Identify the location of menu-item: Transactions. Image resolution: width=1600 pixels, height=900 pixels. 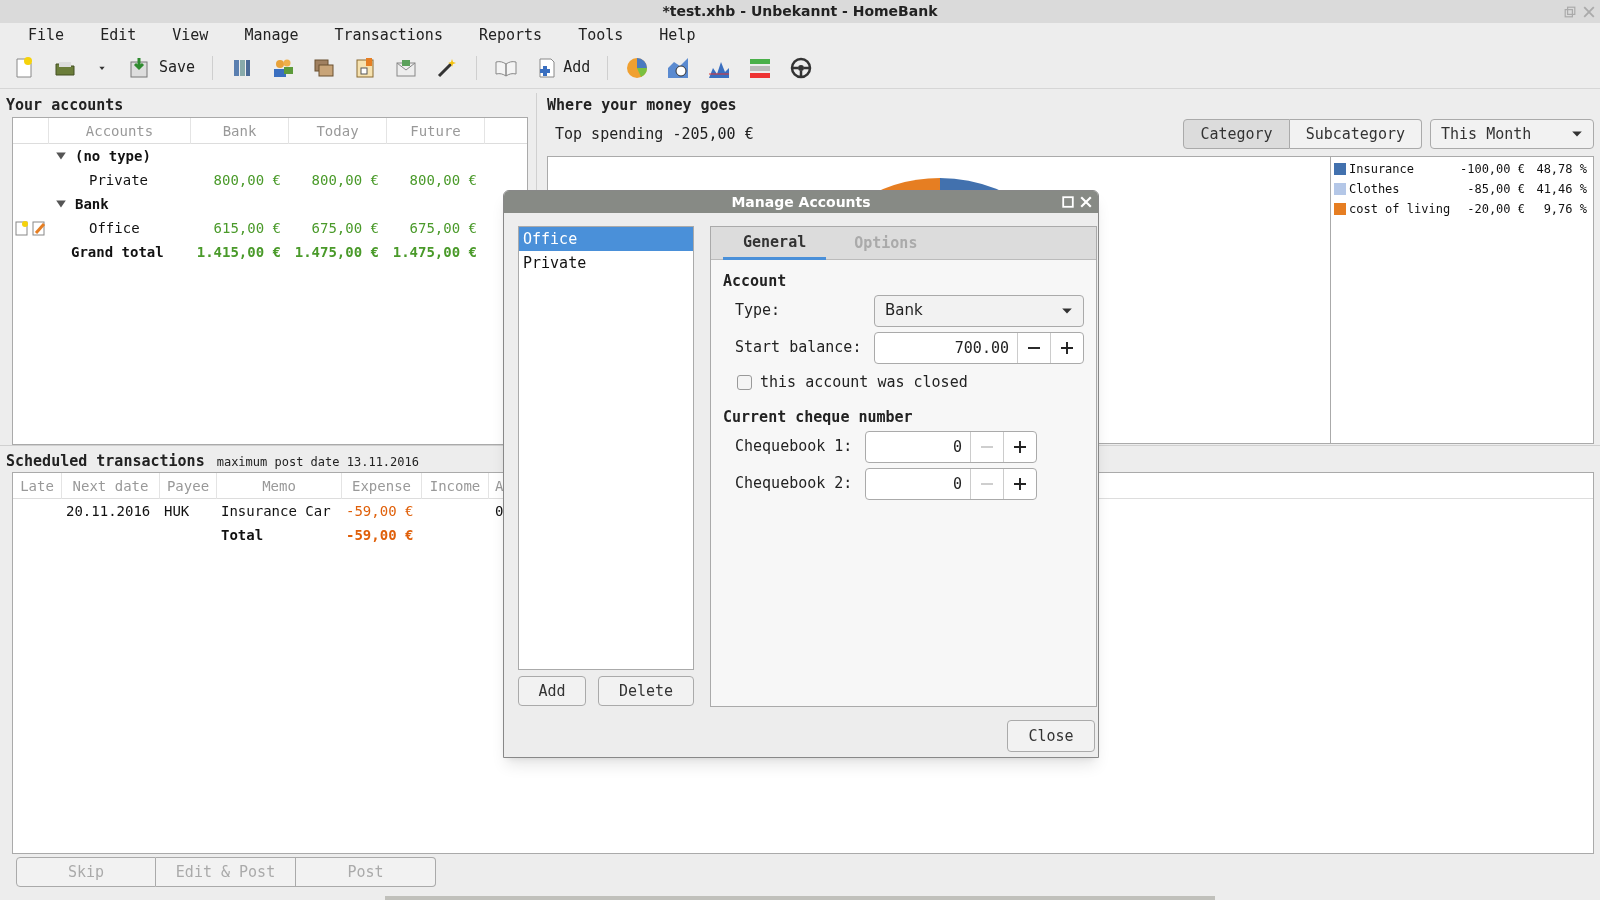
(388, 35).